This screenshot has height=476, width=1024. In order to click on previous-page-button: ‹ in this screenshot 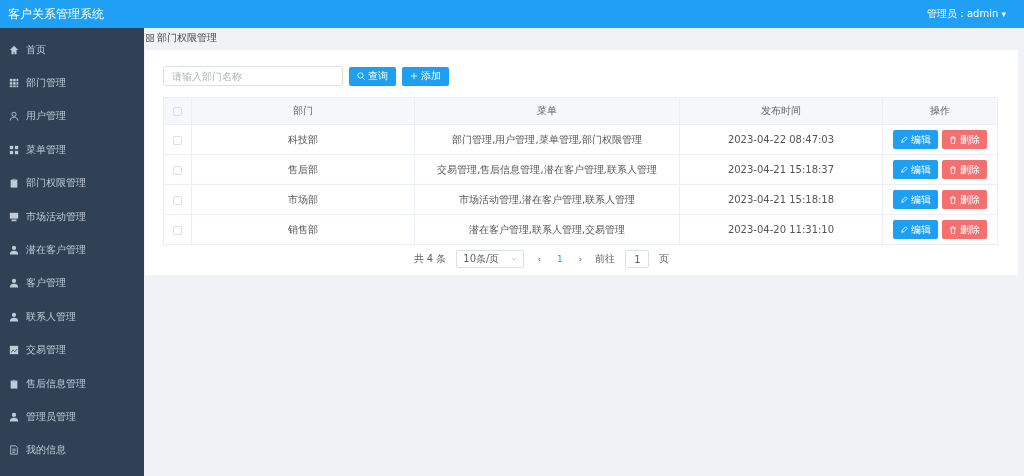, I will do `click(539, 259)`.